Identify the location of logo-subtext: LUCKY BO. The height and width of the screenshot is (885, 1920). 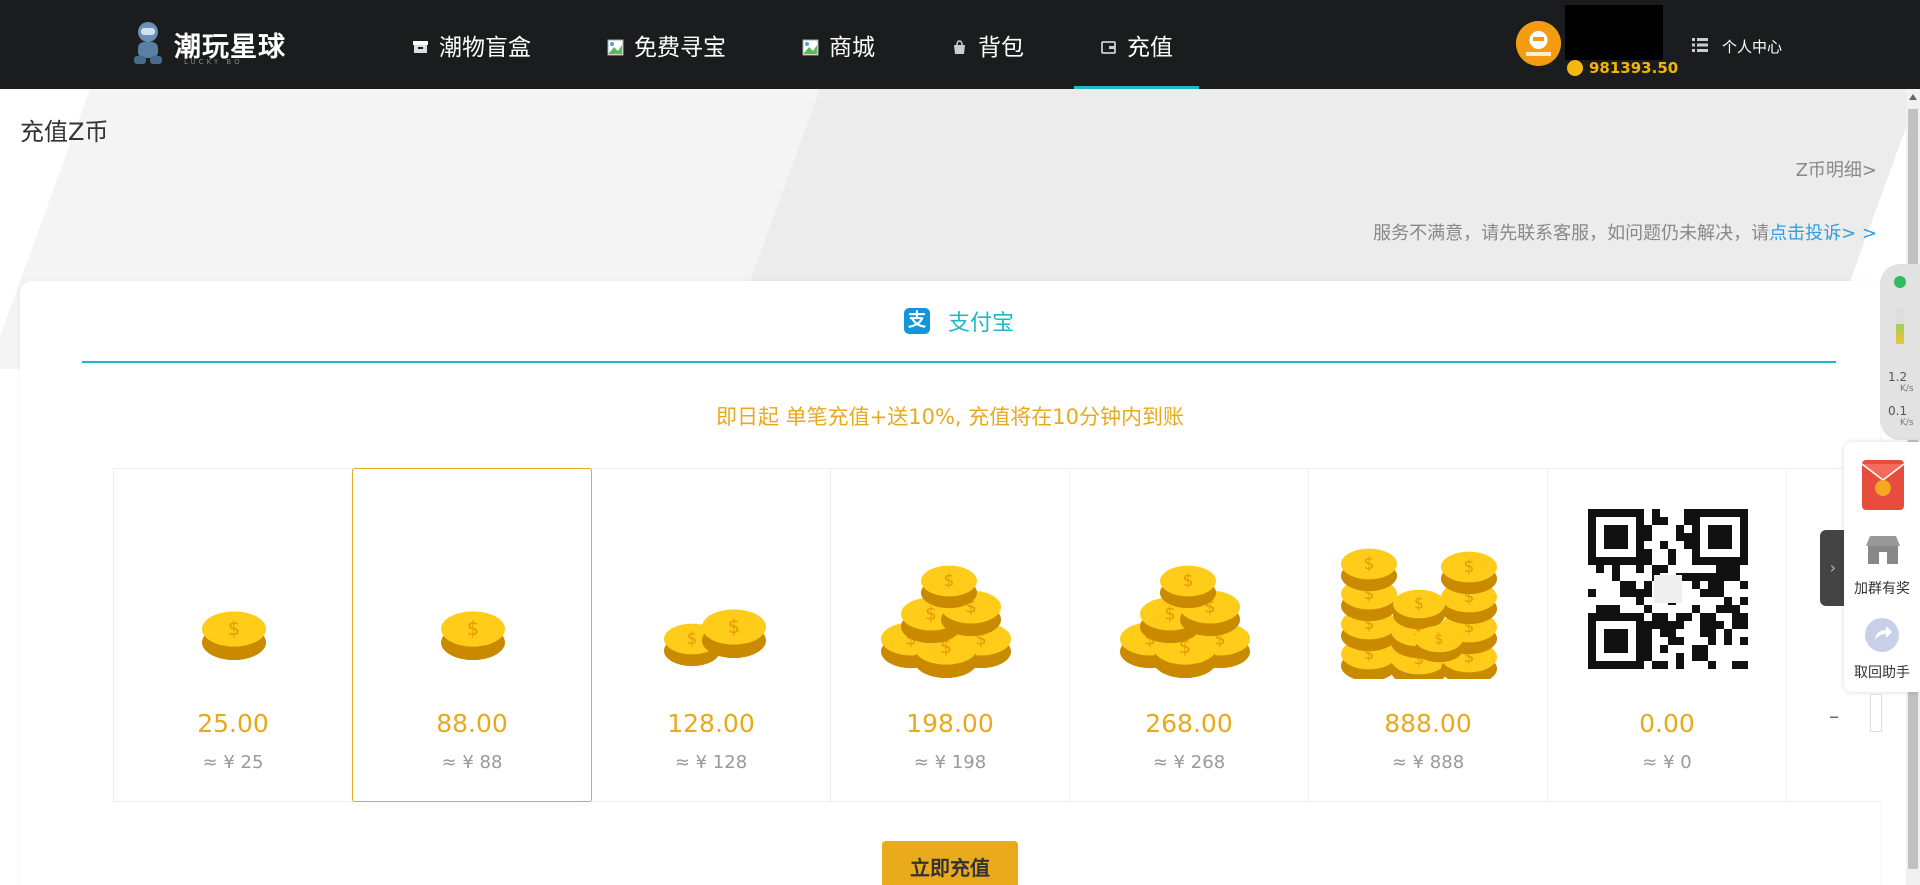
(213, 62).